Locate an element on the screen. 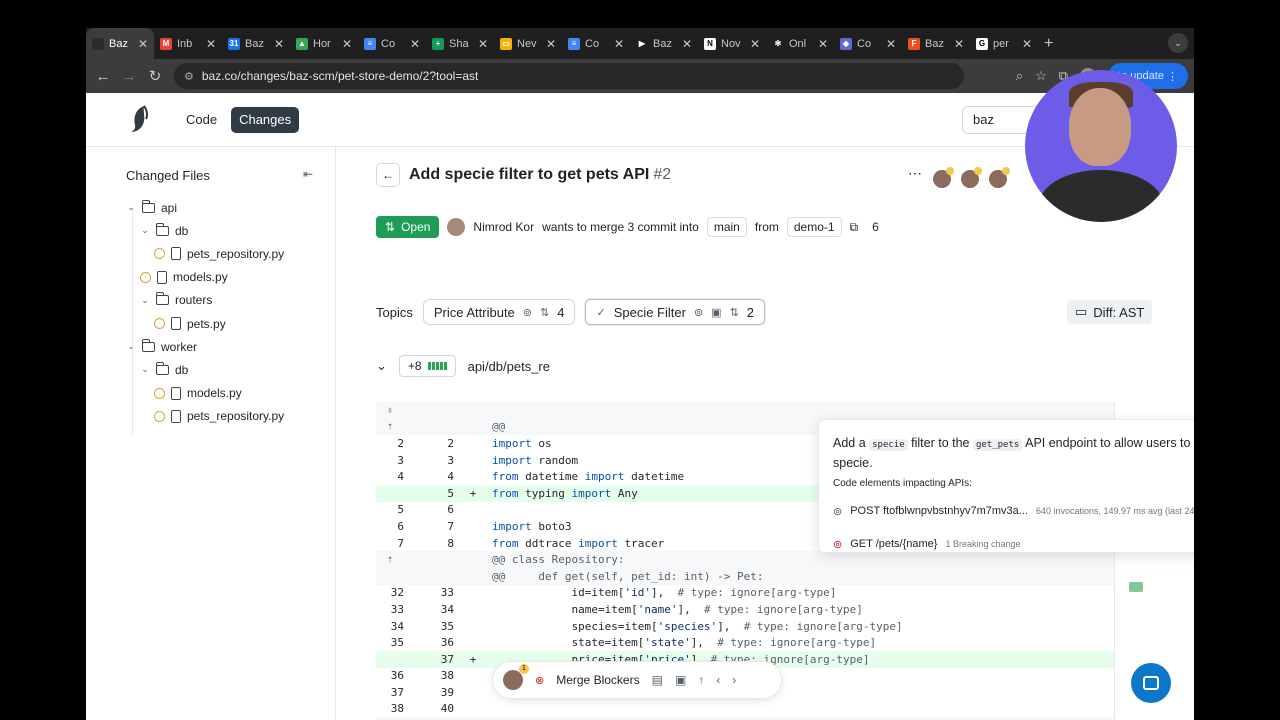 This screenshot has height=720, width=1280. site-info-icon: ⚙ is located at coordinates (189, 76).